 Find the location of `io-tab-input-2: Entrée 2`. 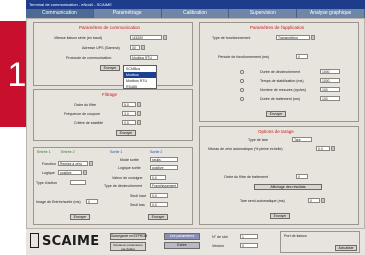

io-tab-input-2: Entrée 2 is located at coordinates (68, 152).